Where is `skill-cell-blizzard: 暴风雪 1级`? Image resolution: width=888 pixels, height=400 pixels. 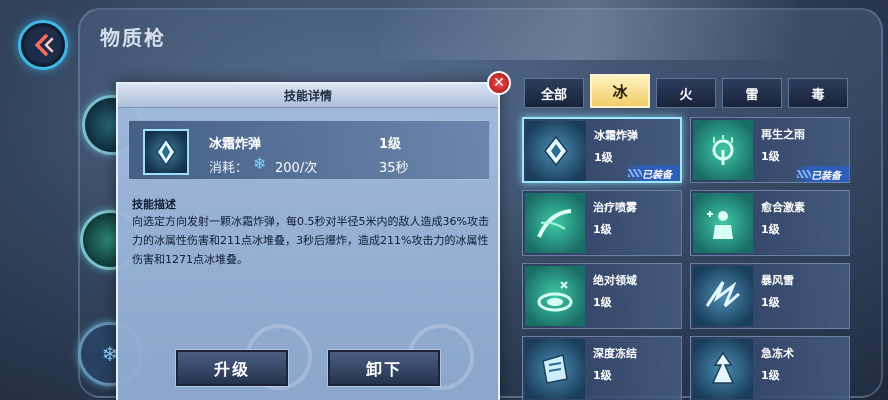
skill-cell-blizzard: 暴风雪 1级 is located at coordinates (770, 296).